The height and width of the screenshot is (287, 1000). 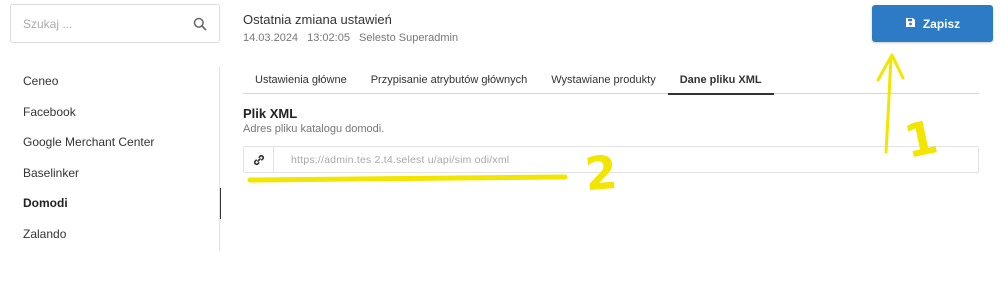 What do you see at coordinates (110, 173) in the screenshot?
I see `sidebar-item-baselinker: Baselinker` at bounding box center [110, 173].